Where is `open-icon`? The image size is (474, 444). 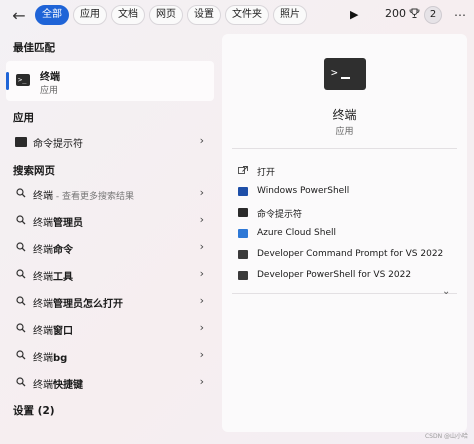
open-icon is located at coordinates (243, 170).